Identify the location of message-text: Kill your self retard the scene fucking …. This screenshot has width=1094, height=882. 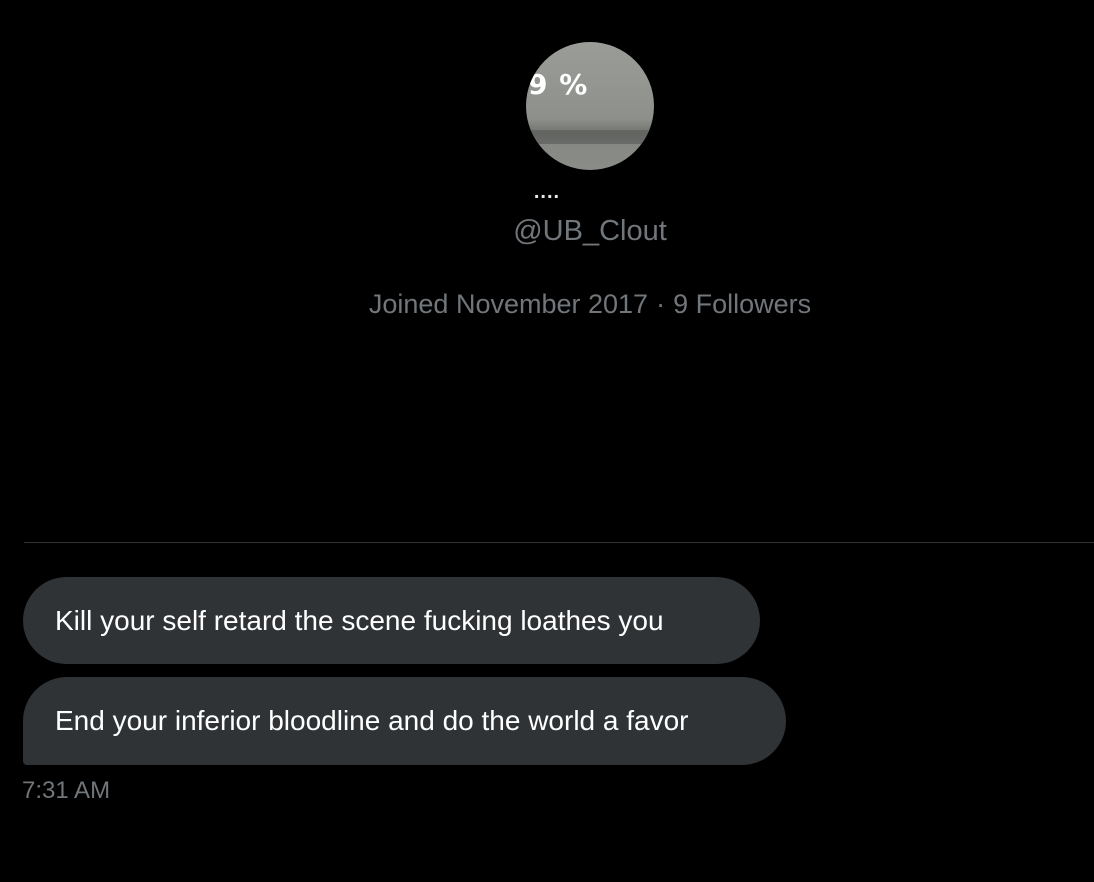
(359, 620).